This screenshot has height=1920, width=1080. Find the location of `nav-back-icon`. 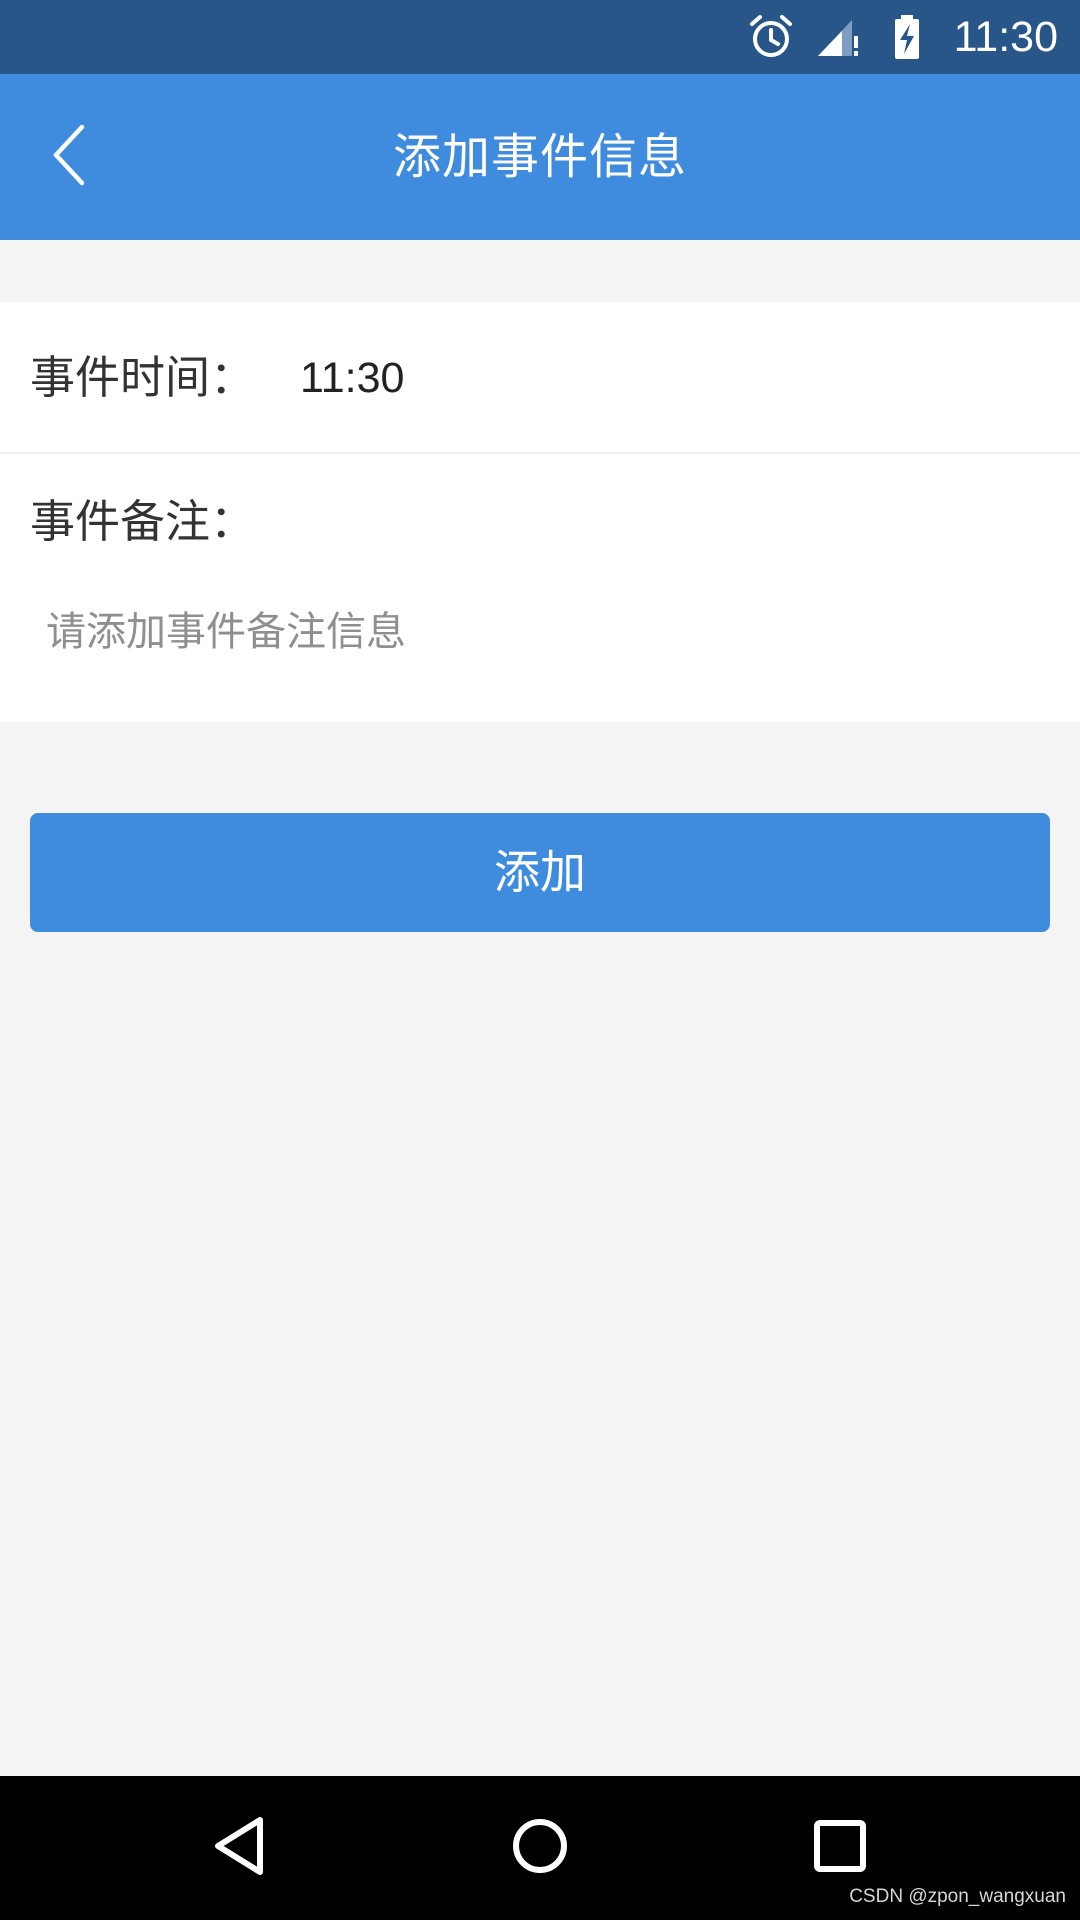

nav-back-icon is located at coordinates (240, 1848).